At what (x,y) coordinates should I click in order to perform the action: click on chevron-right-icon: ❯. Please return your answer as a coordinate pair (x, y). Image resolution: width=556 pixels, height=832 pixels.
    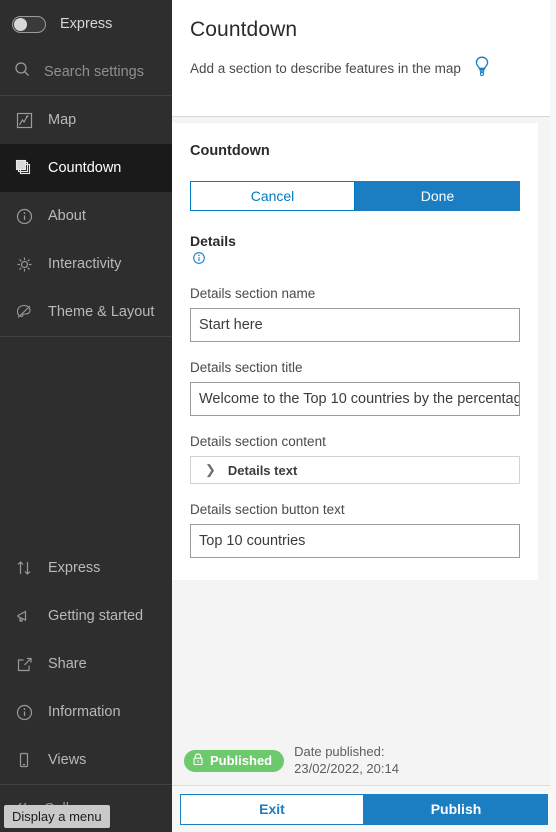
    Looking at the image, I should click on (210, 469).